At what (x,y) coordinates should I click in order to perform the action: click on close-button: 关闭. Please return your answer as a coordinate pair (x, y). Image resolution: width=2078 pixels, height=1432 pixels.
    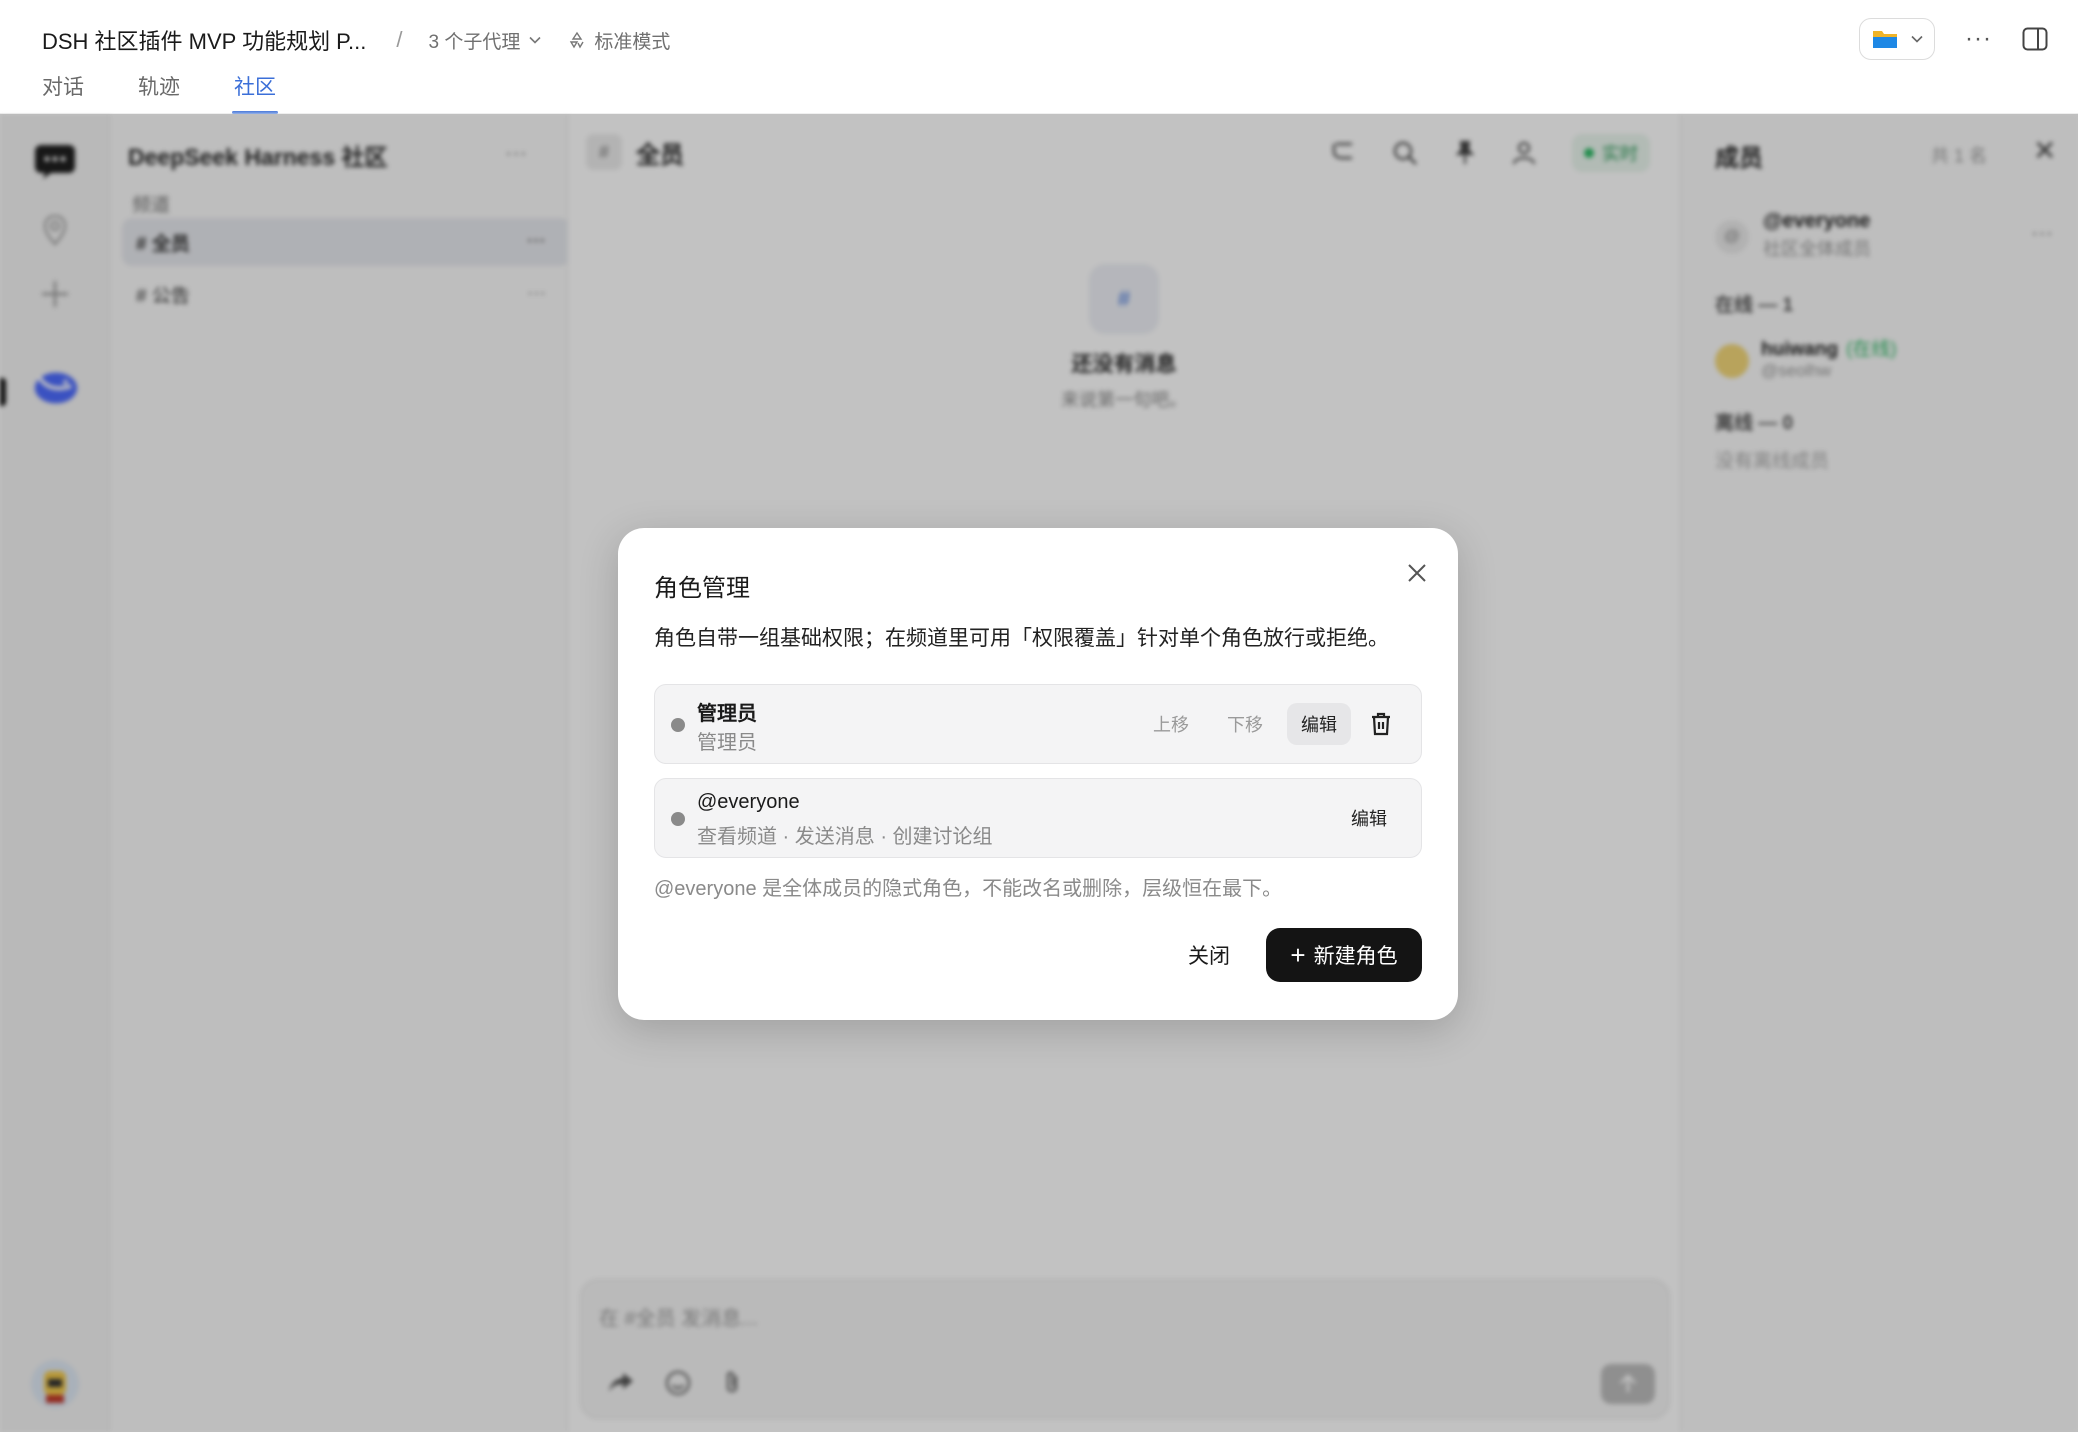
    Looking at the image, I should click on (1209, 955).